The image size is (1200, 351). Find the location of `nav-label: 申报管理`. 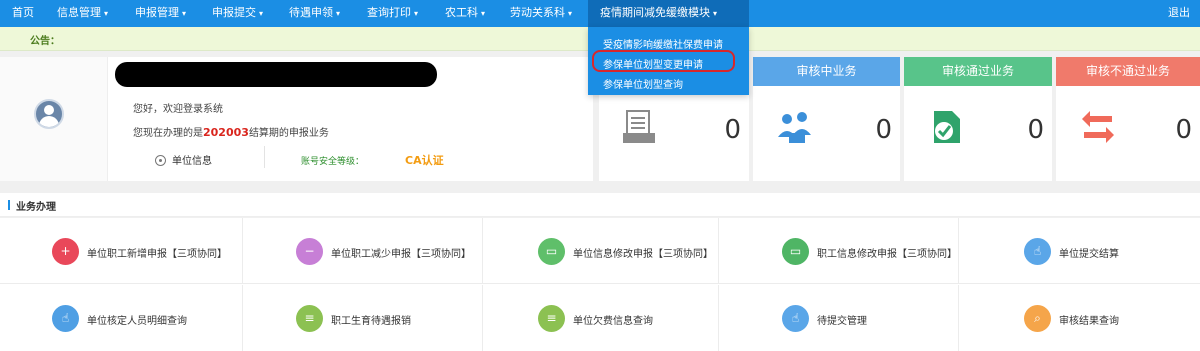

nav-label: 申报管理 is located at coordinates (157, 12).